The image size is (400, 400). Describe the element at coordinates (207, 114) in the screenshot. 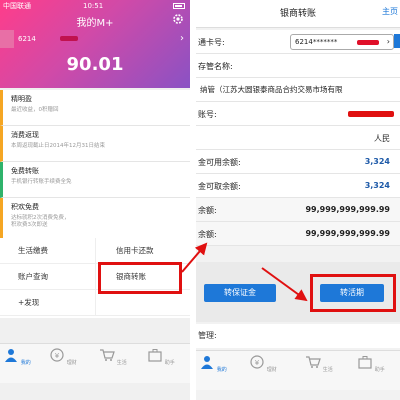

I see `field-label: 账号:` at that location.